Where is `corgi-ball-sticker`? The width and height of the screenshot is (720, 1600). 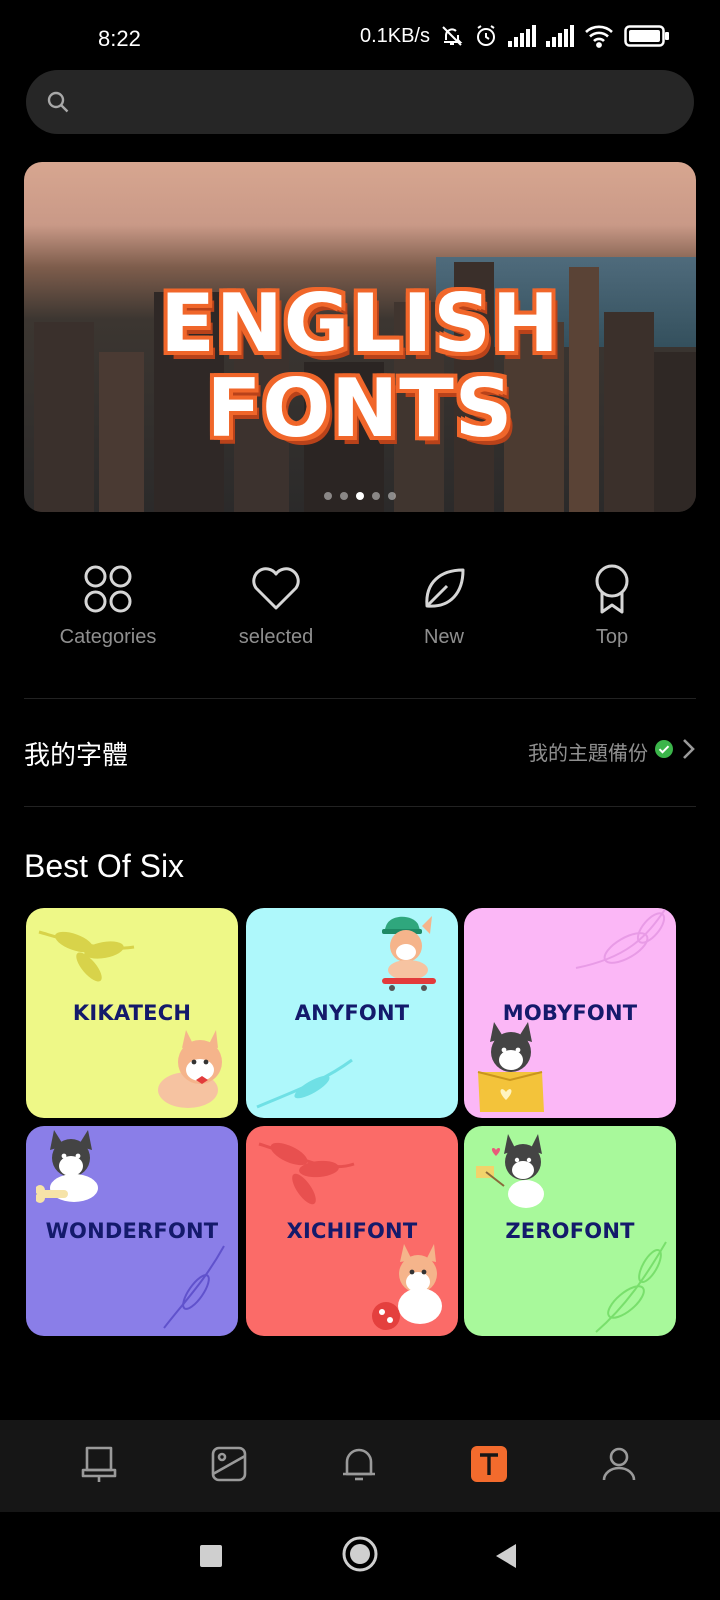
corgi-ball-sticker is located at coordinates (407, 1287).